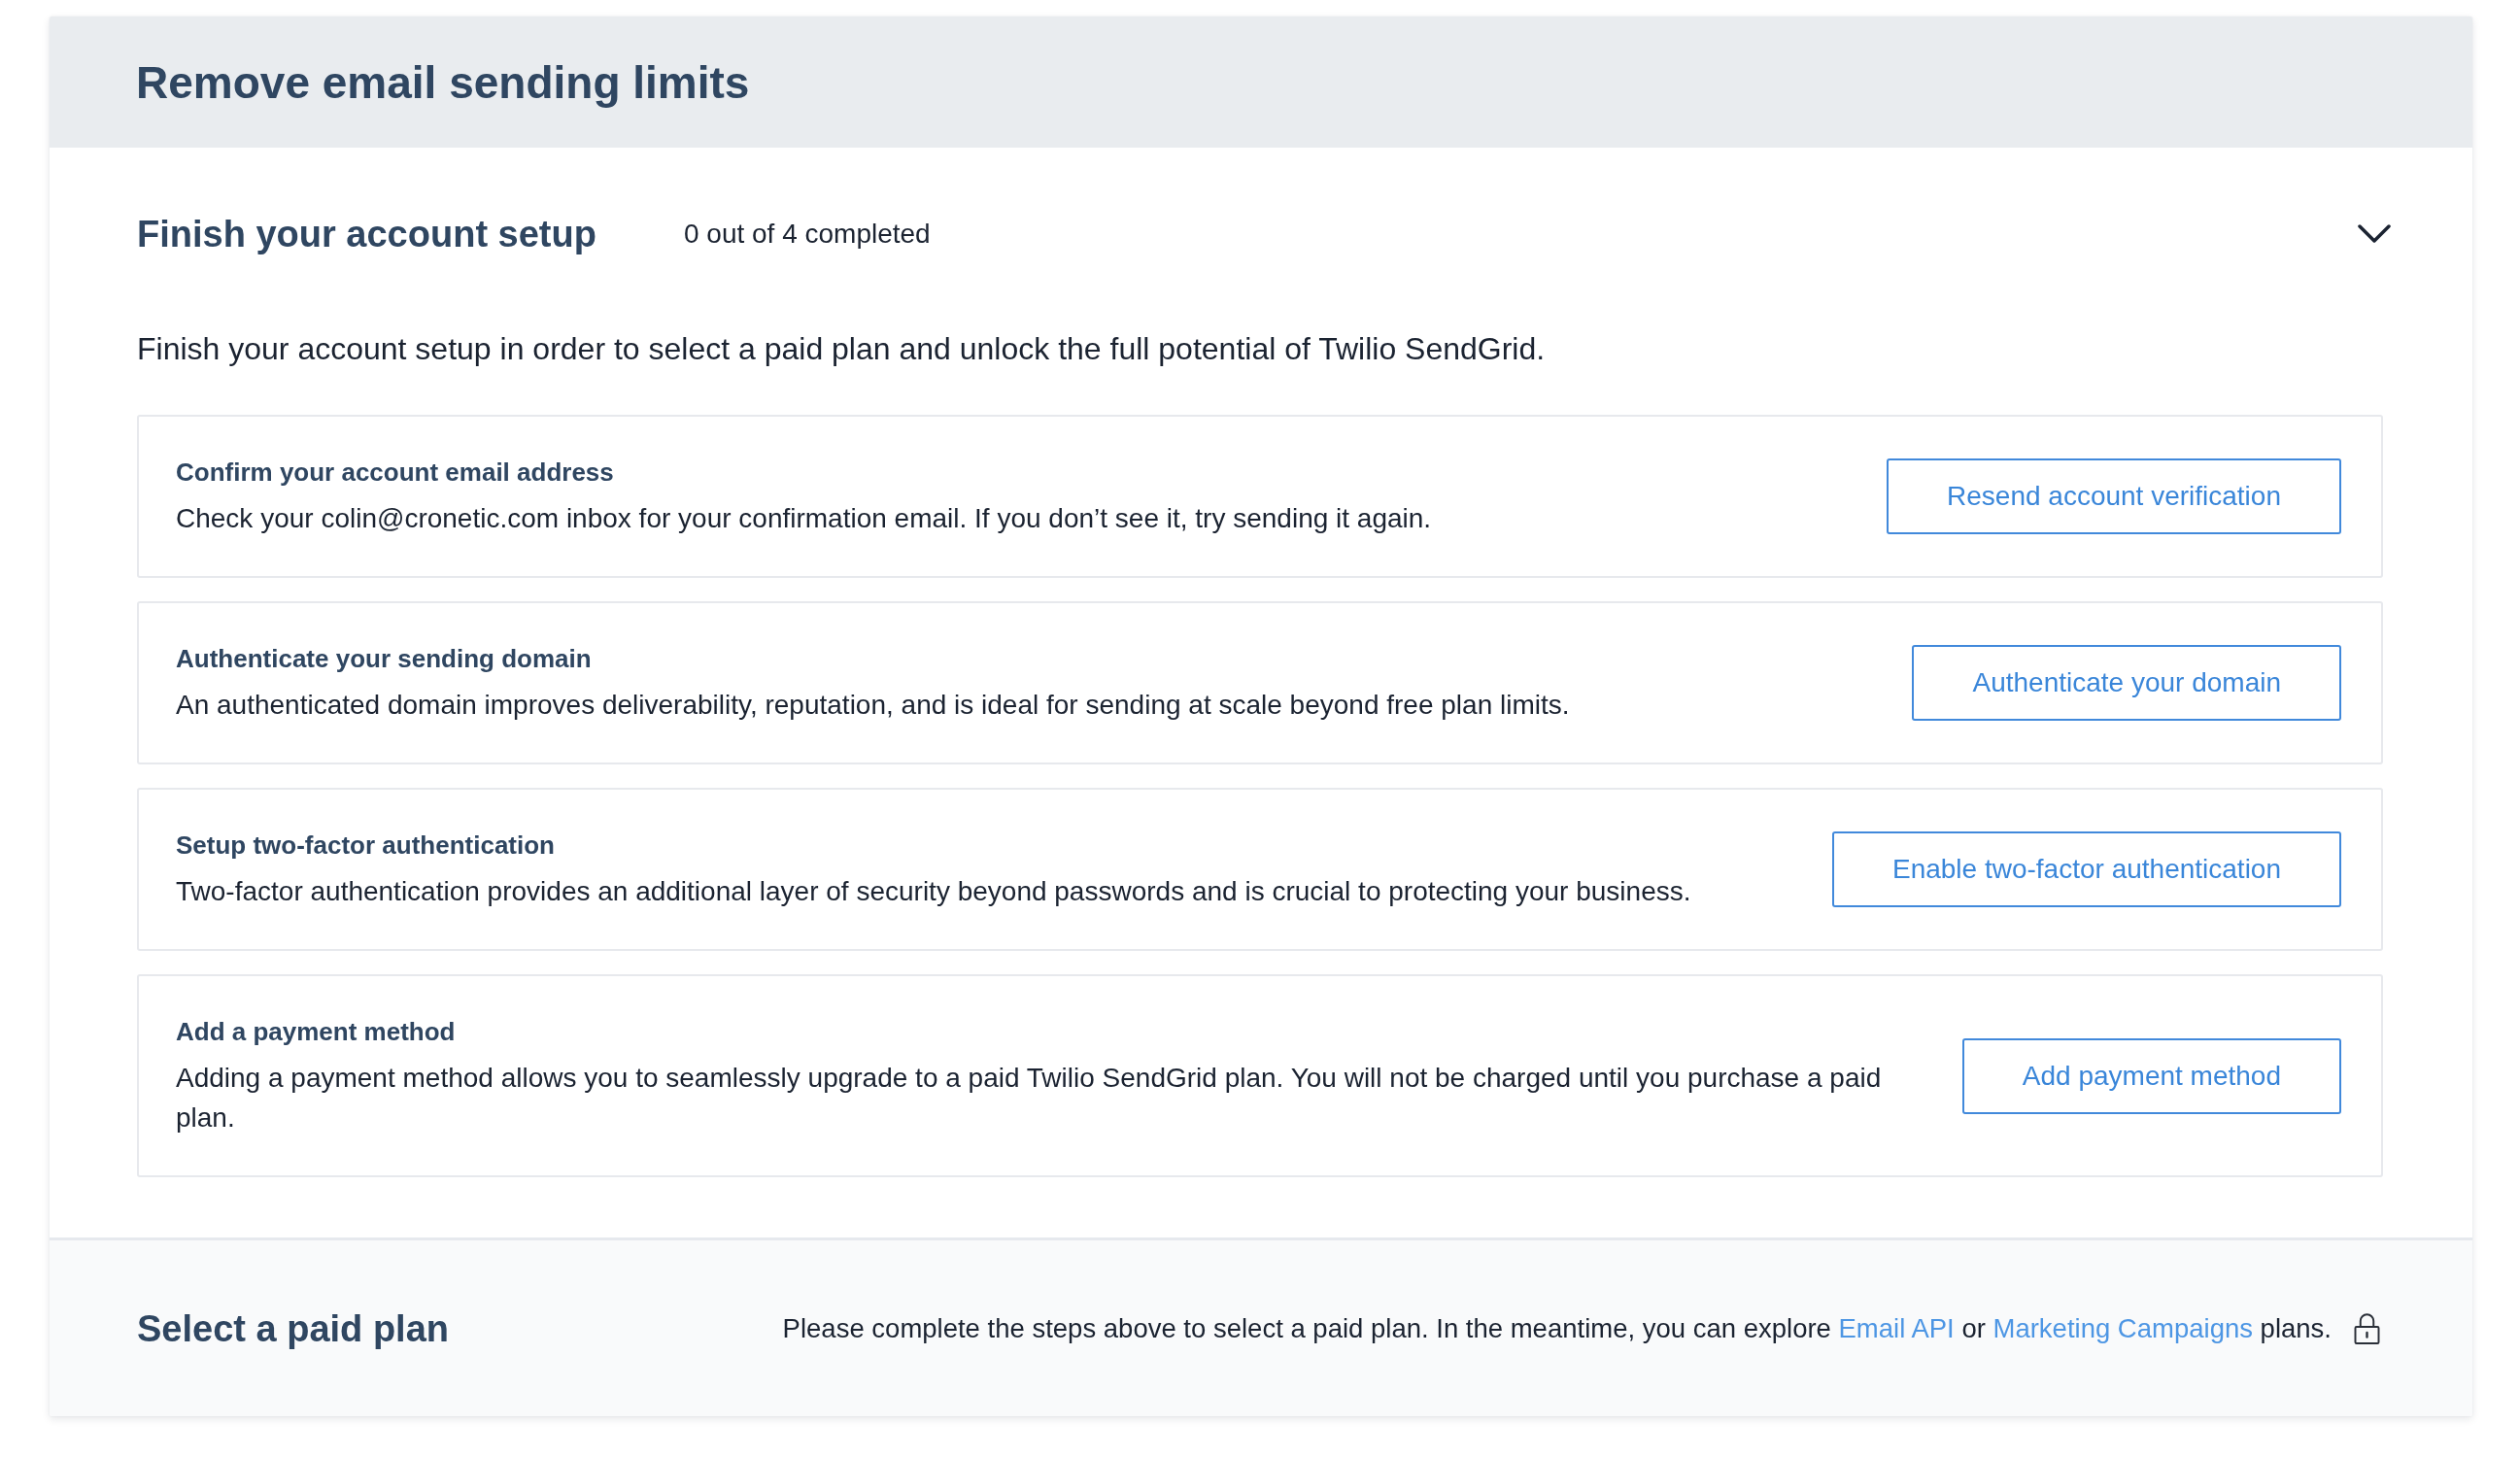  Describe the element at coordinates (316, 1032) in the screenshot. I see `step-title: Add a payment method` at that location.